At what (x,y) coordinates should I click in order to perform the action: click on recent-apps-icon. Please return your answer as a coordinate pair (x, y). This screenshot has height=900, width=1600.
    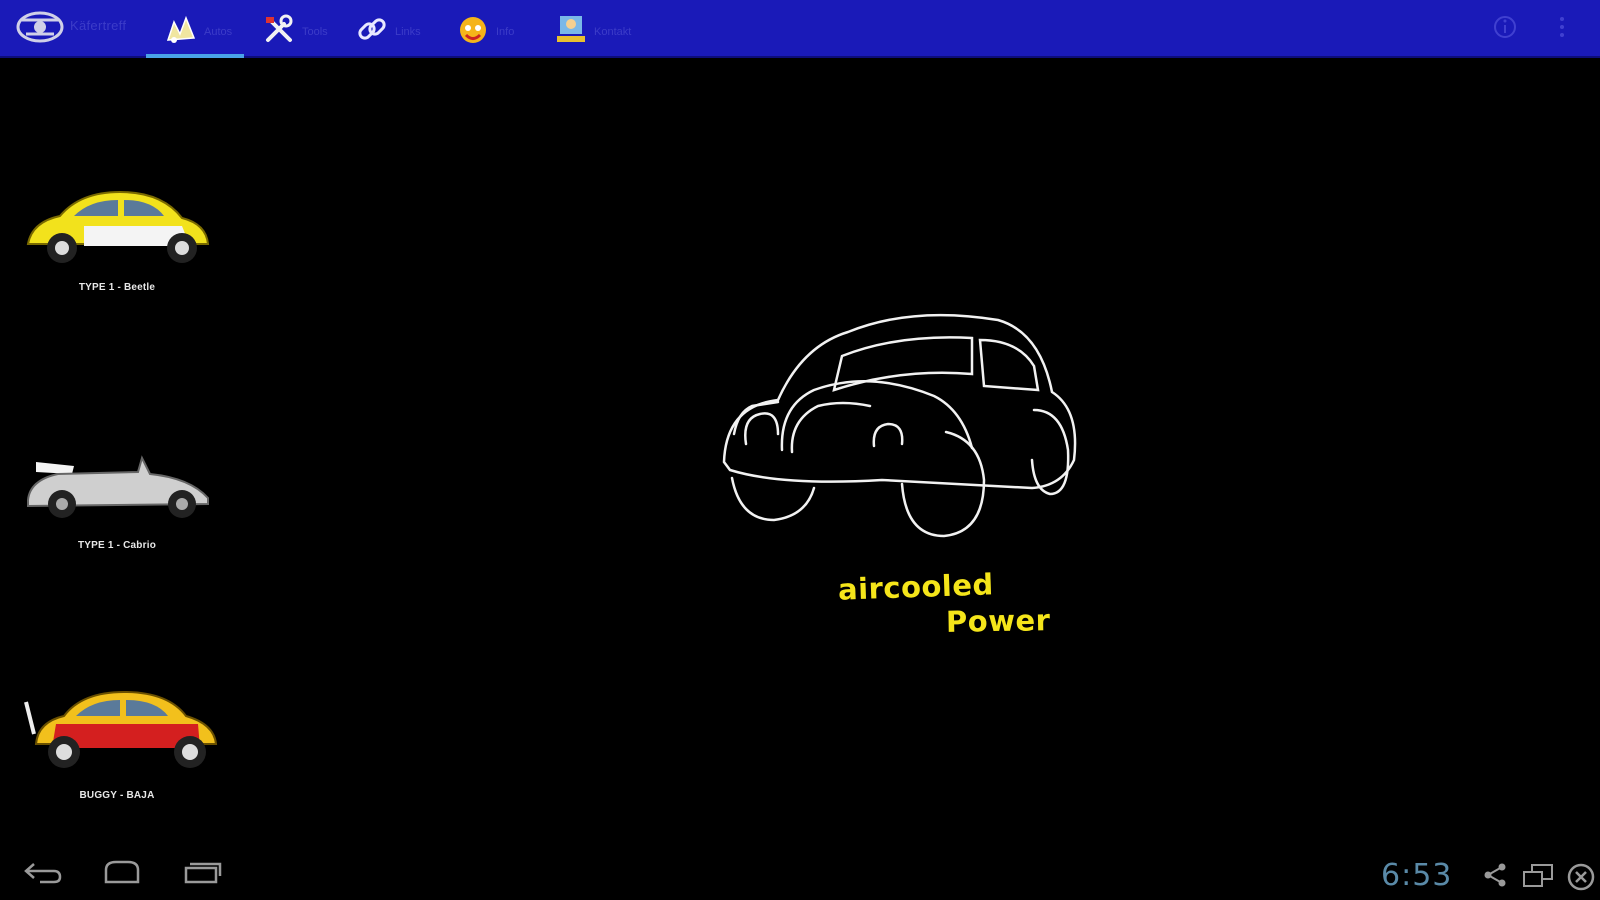
    Looking at the image, I should click on (202, 871).